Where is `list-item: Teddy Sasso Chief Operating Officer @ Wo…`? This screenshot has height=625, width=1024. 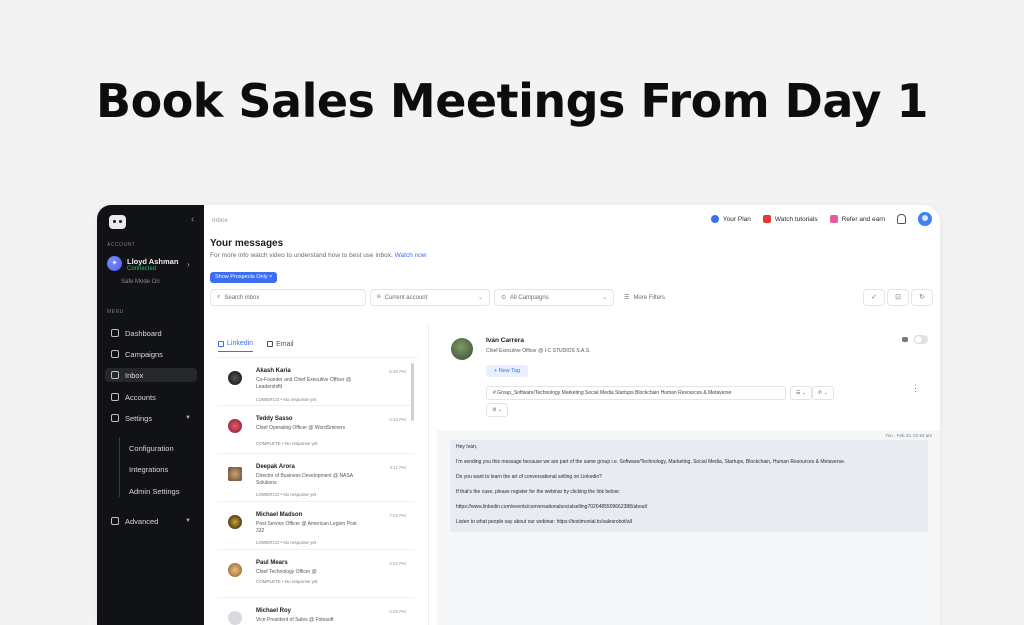 list-item: Teddy Sasso Chief Operating Officer @ Wo… is located at coordinates (316, 430).